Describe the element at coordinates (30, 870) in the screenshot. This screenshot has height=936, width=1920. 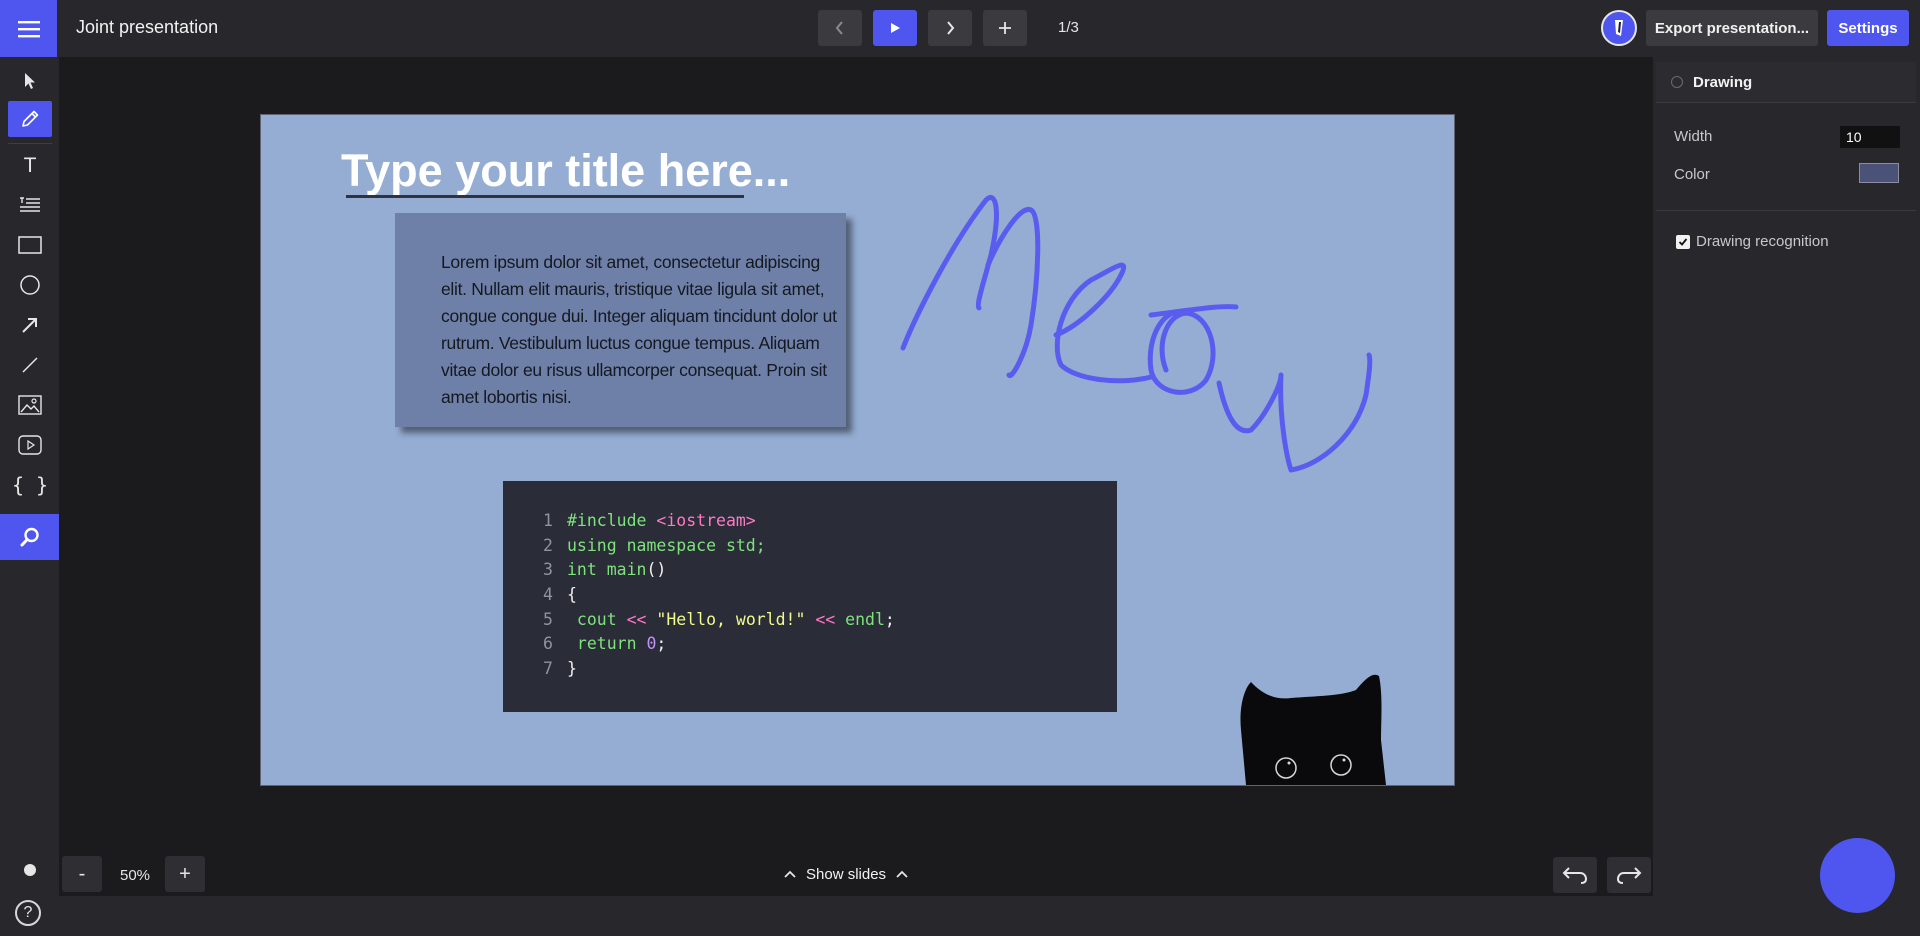
I see `connection-status-dot` at that location.